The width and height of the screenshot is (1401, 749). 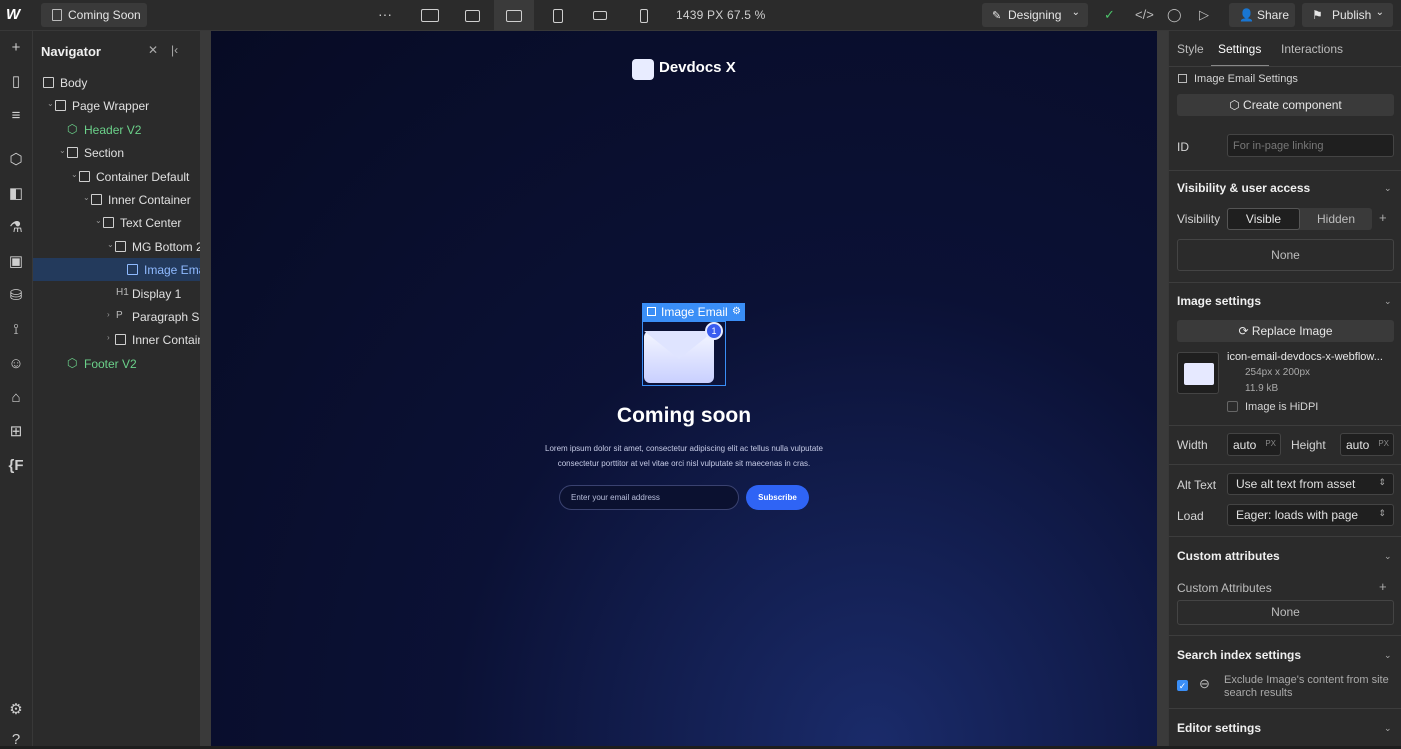 What do you see at coordinates (600, 15) in the screenshot?
I see `mobile-landscape-breakpoint-icon` at bounding box center [600, 15].